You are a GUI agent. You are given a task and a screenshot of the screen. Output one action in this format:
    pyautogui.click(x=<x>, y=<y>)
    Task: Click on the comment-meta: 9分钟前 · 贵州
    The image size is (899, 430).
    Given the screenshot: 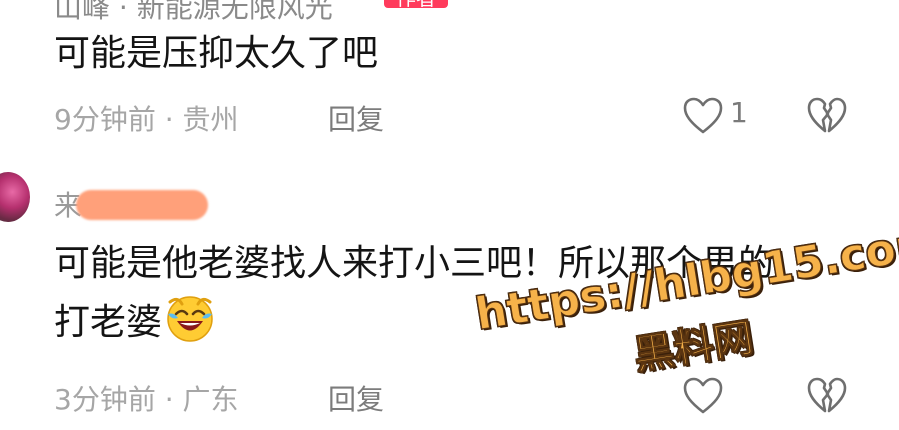 What is the action you would take?
    pyautogui.click(x=146, y=119)
    